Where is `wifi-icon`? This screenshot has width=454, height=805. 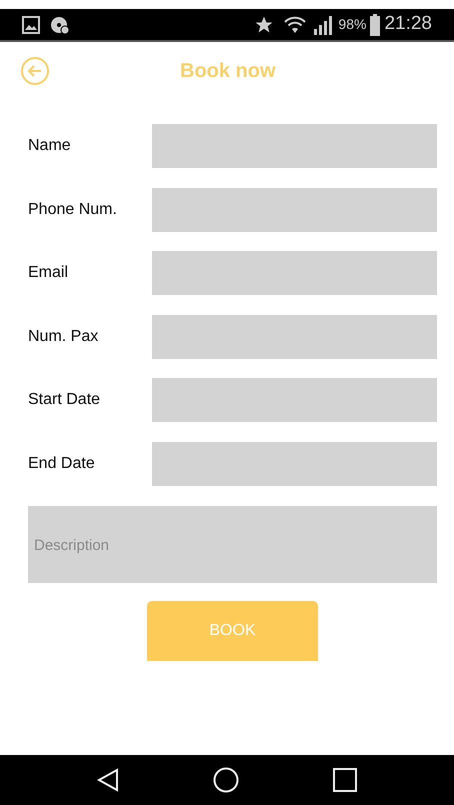
wifi-icon is located at coordinates (295, 24).